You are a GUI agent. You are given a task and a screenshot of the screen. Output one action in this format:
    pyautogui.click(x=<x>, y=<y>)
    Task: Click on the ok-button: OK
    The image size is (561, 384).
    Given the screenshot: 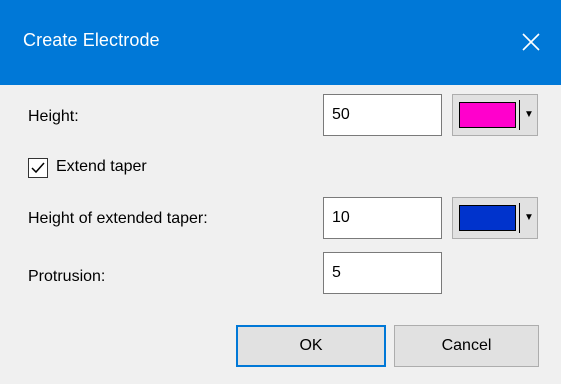 What is the action you would take?
    pyautogui.click(x=311, y=346)
    